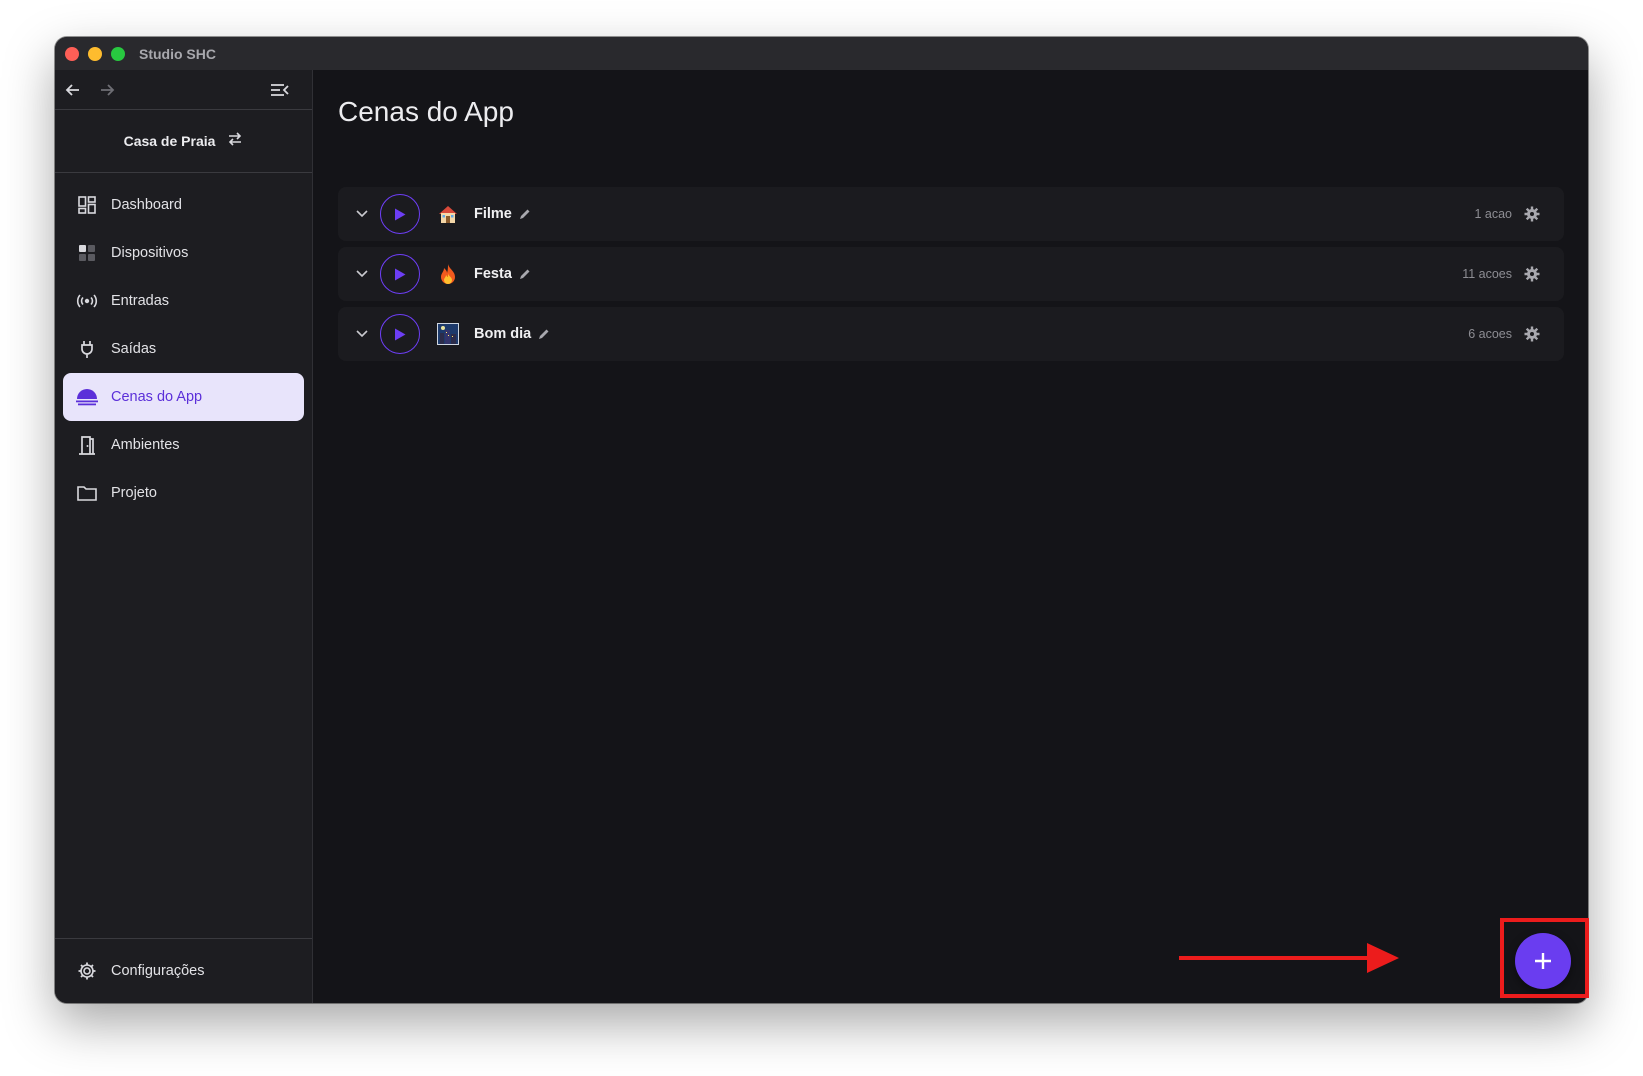 The width and height of the screenshot is (1643, 1076). I want to click on back-arrow-icon, so click(73, 90).